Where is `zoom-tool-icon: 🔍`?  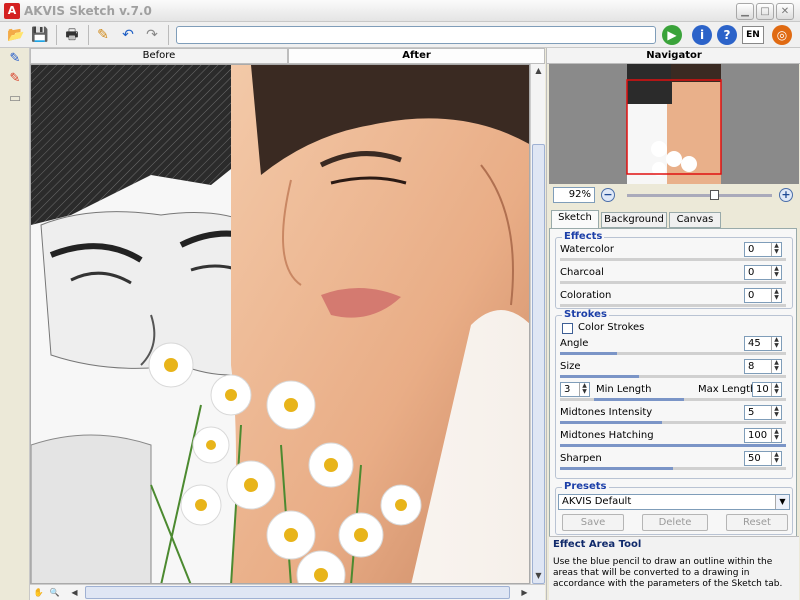 zoom-tool-icon: 🔍 is located at coordinates (54, 592).